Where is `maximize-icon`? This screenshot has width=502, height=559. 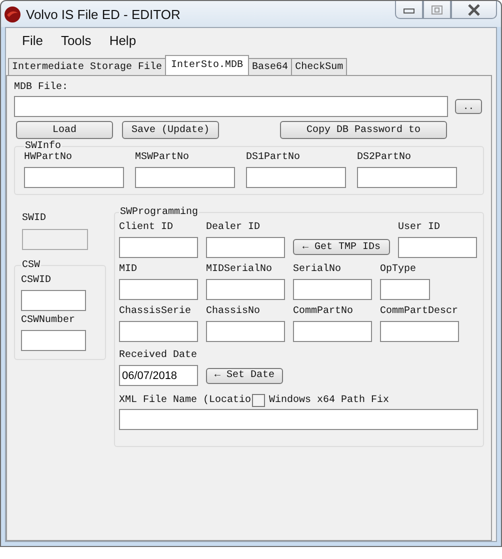 maximize-icon is located at coordinates (437, 9).